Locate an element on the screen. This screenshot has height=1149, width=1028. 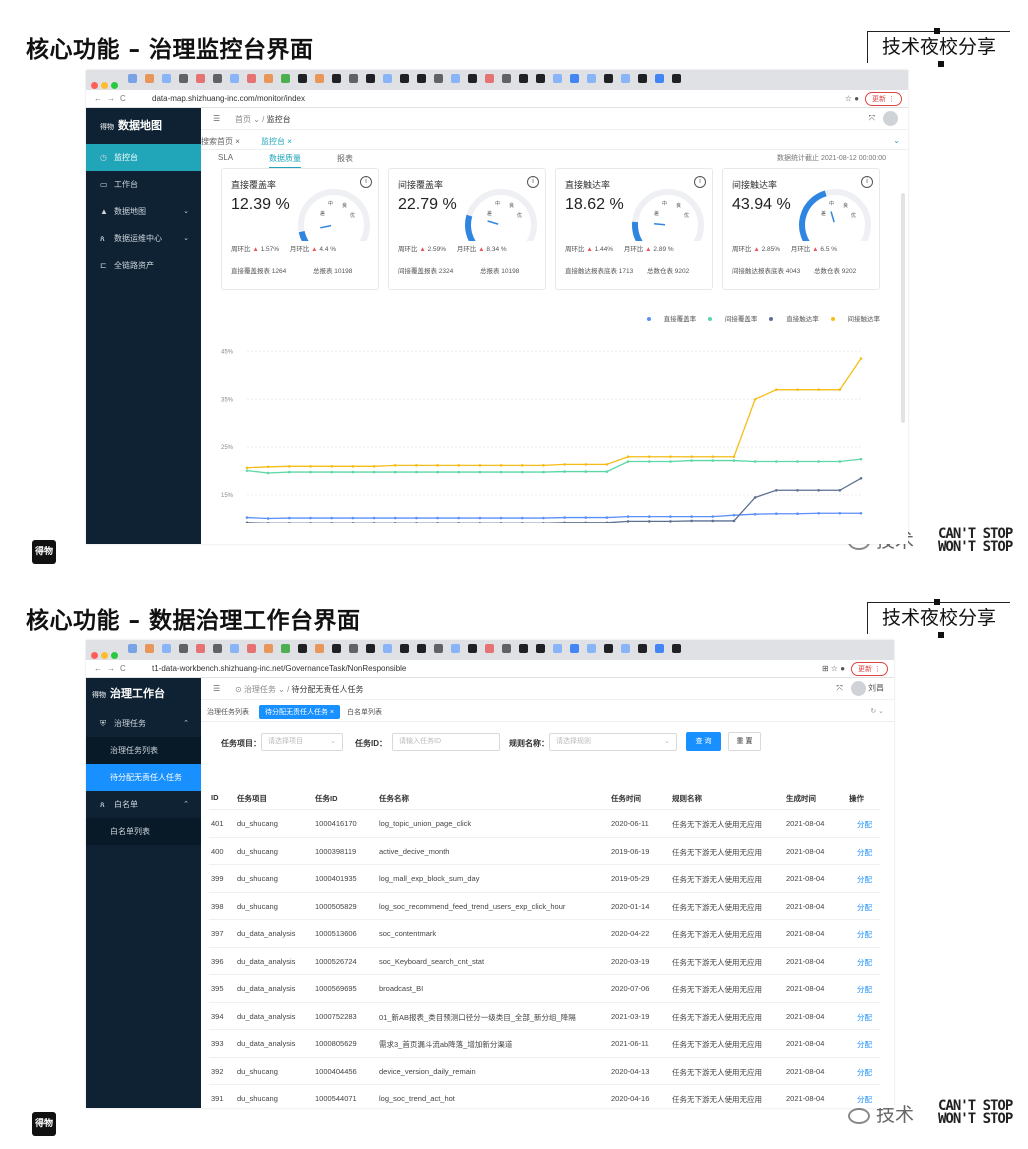
tab-data-quality: 数据质量 is located at coordinates (285, 161).